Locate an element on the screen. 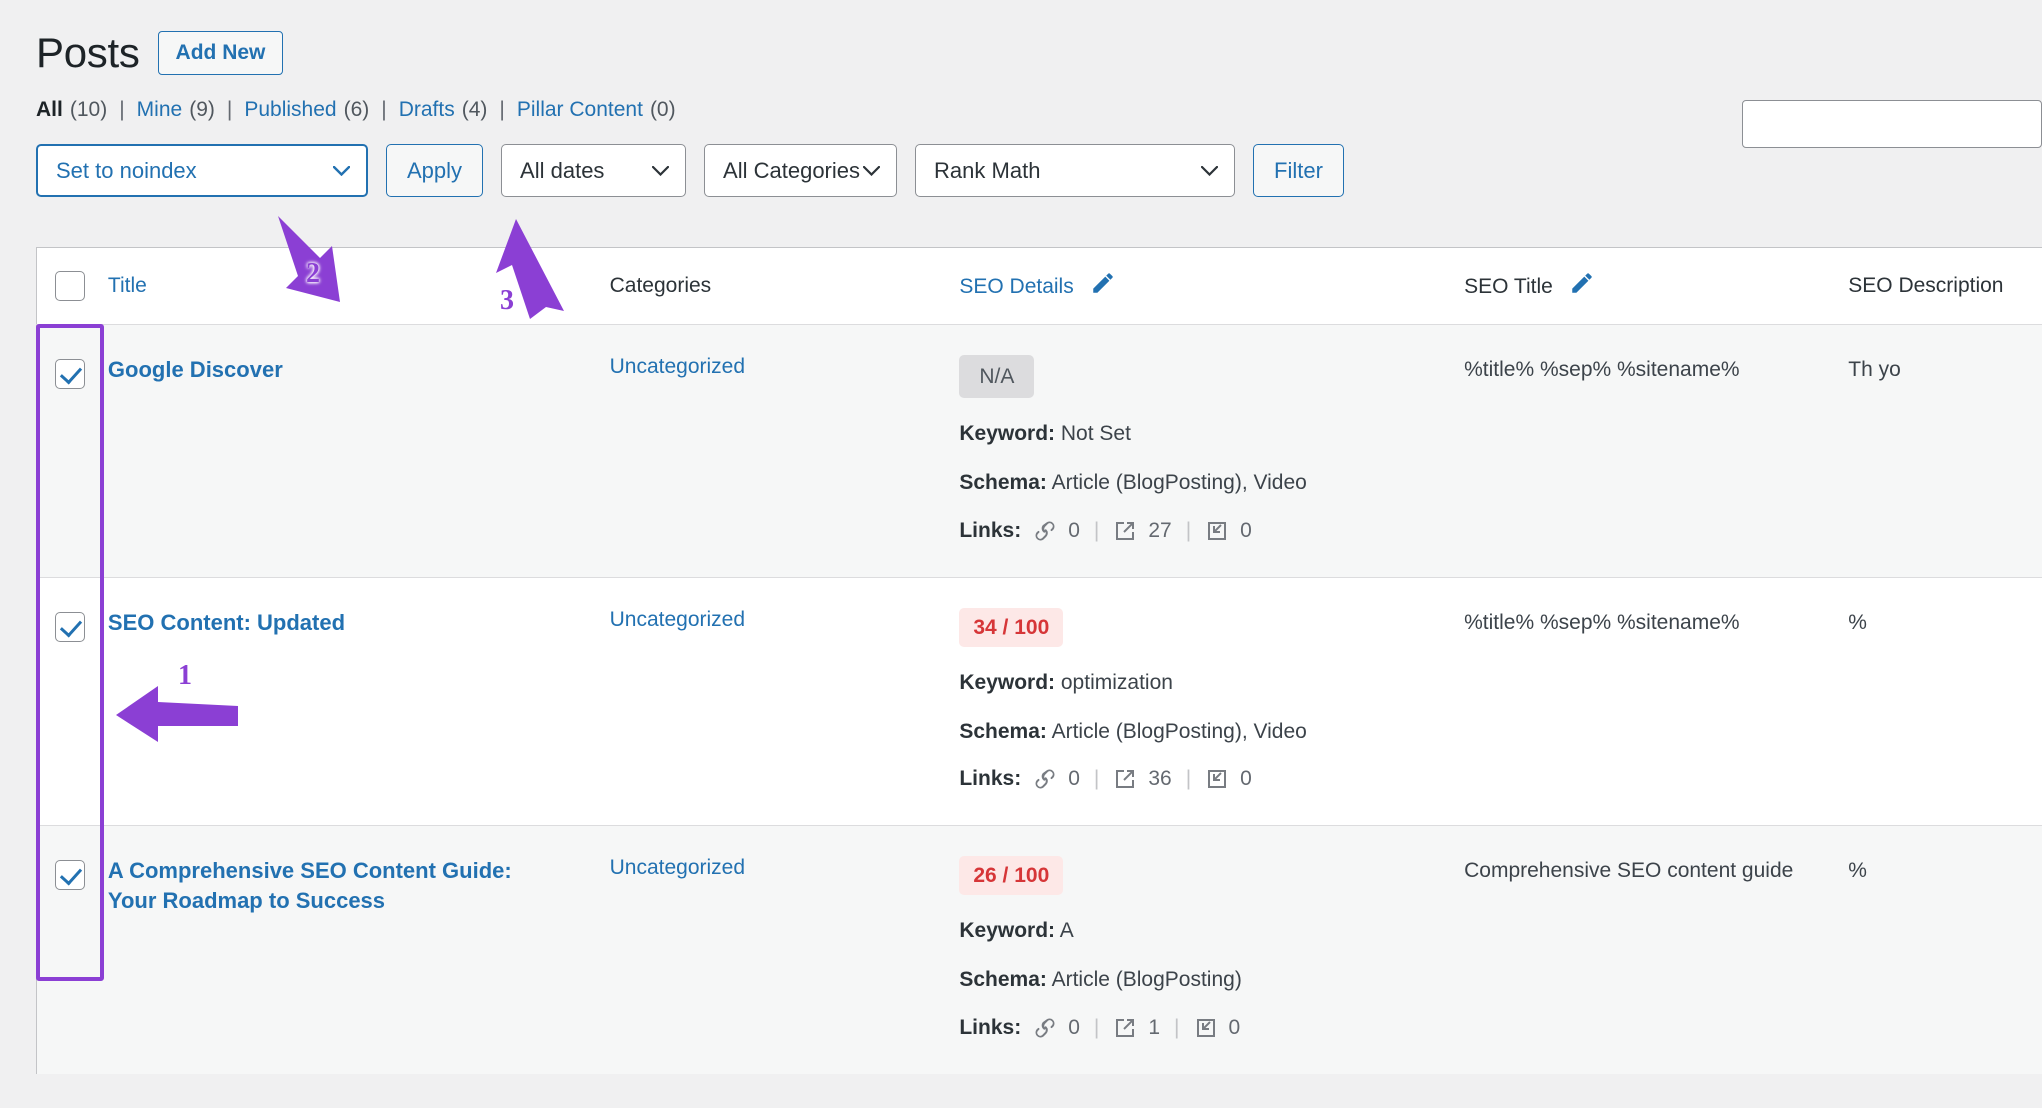 This screenshot has height=1108, width=2042. column-header-seo-details: SEO Details is located at coordinates (1212, 286).